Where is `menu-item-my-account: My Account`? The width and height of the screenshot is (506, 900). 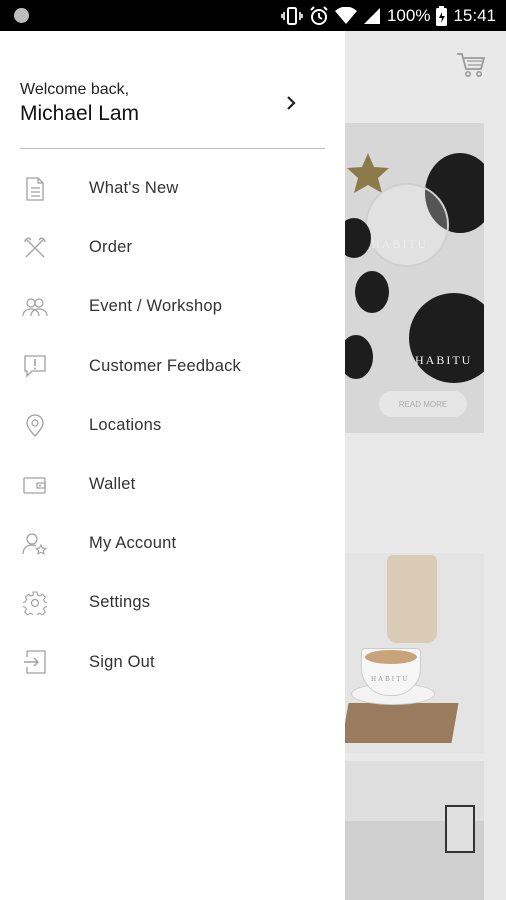 menu-item-my-account: My Account is located at coordinates (172, 543).